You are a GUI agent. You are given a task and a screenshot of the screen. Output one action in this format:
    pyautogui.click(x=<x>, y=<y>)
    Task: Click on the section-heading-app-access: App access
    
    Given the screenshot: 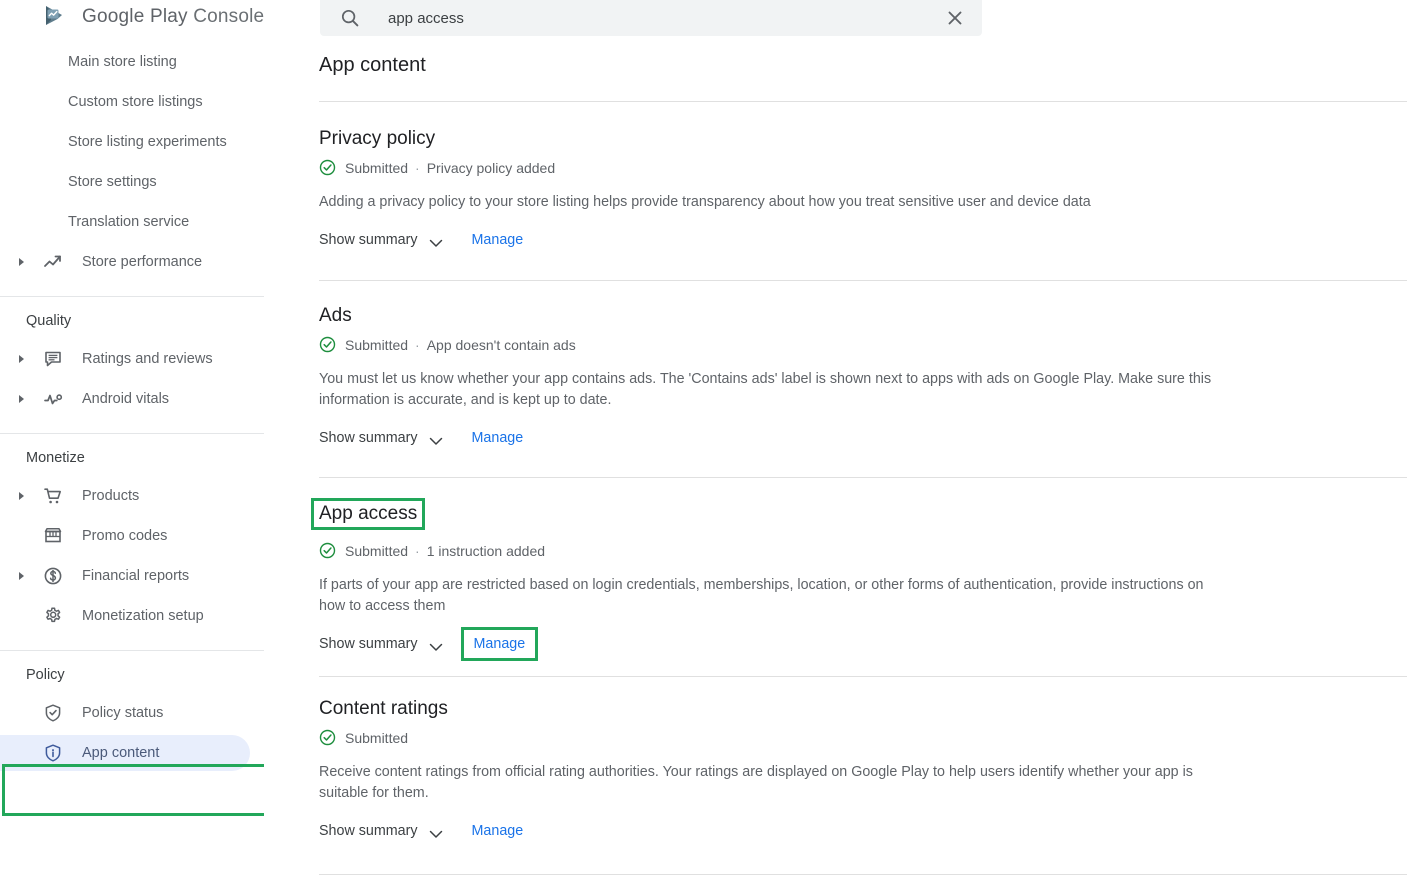 What is the action you would take?
    pyautogui.click(x=368, y=514)
    